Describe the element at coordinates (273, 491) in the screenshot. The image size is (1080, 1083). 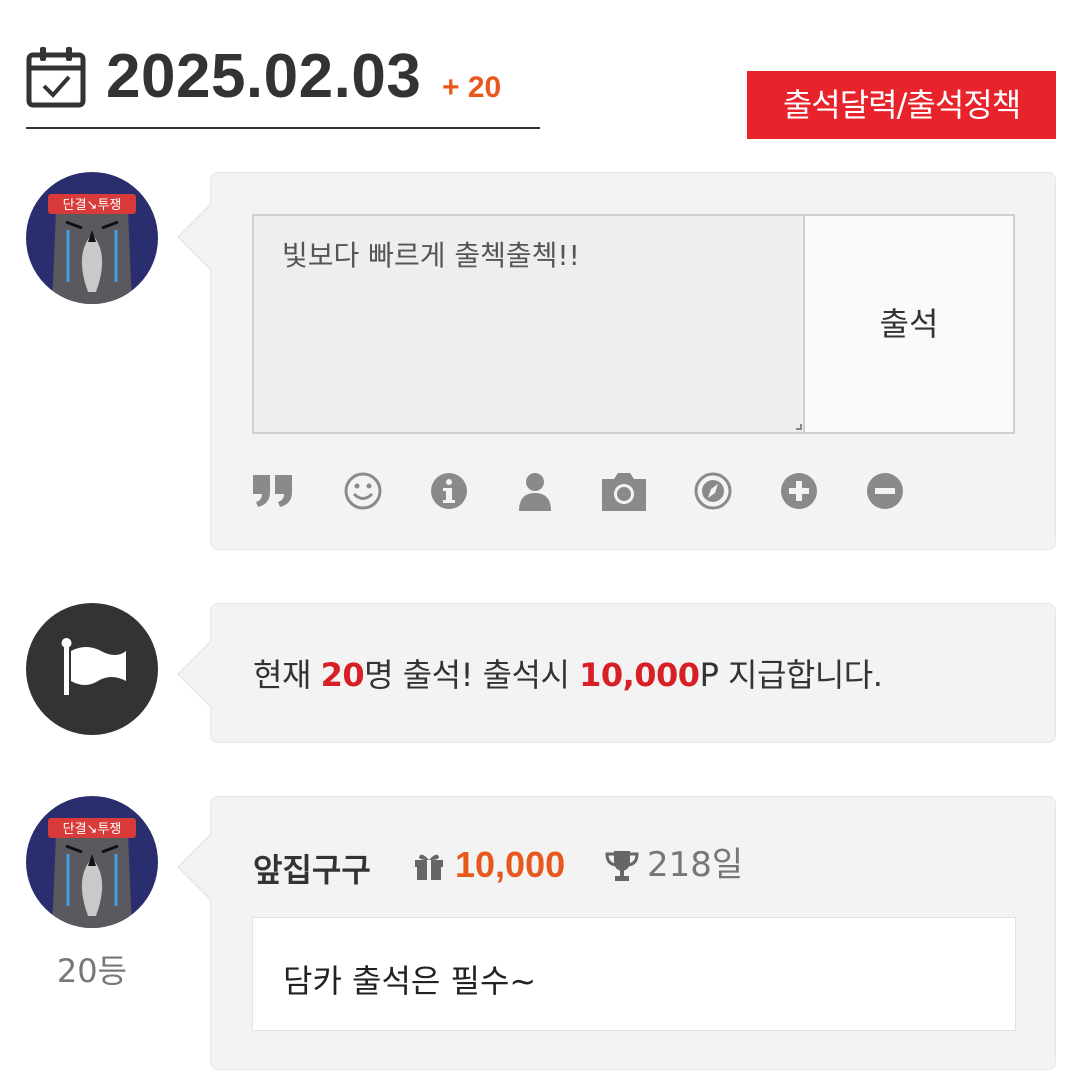
I see `quote-icon` at that location.